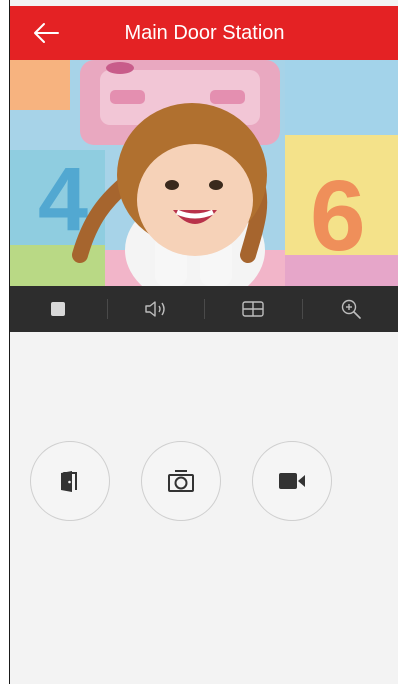 The width and height of the screenshot is (398, 684). I want to click on video-toolbar, so click(204, 309).